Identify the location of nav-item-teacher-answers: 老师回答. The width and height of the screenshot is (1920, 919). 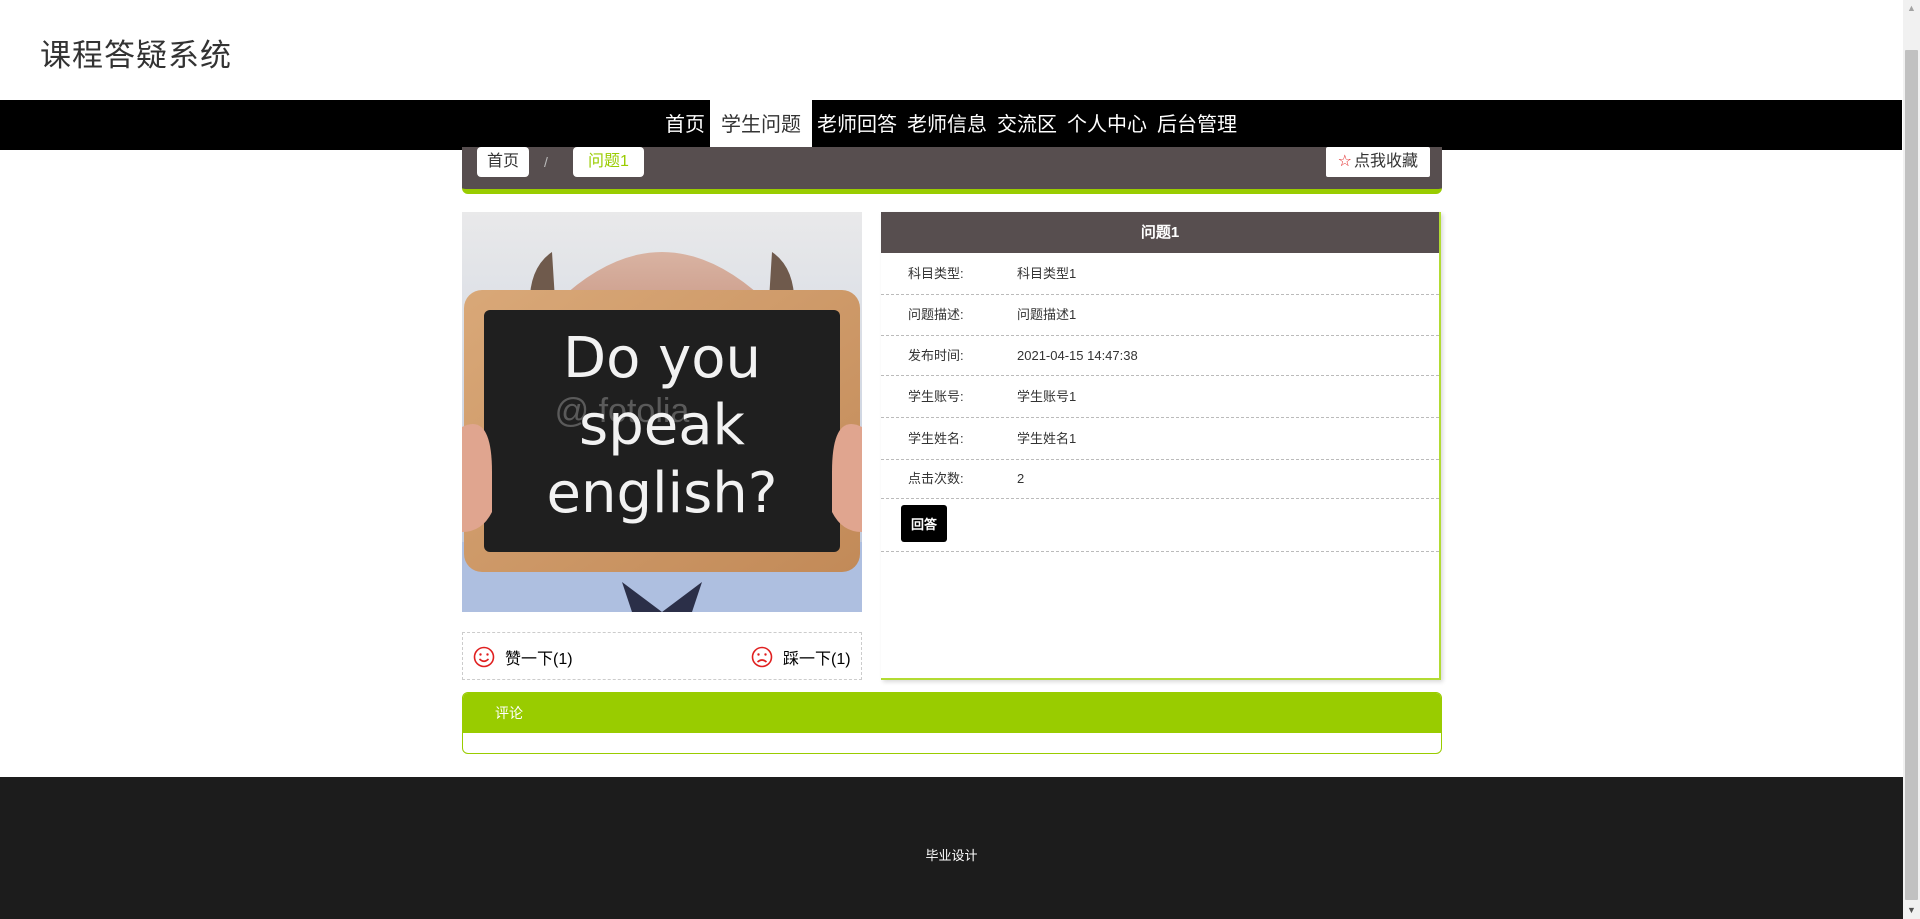
(857, 125).